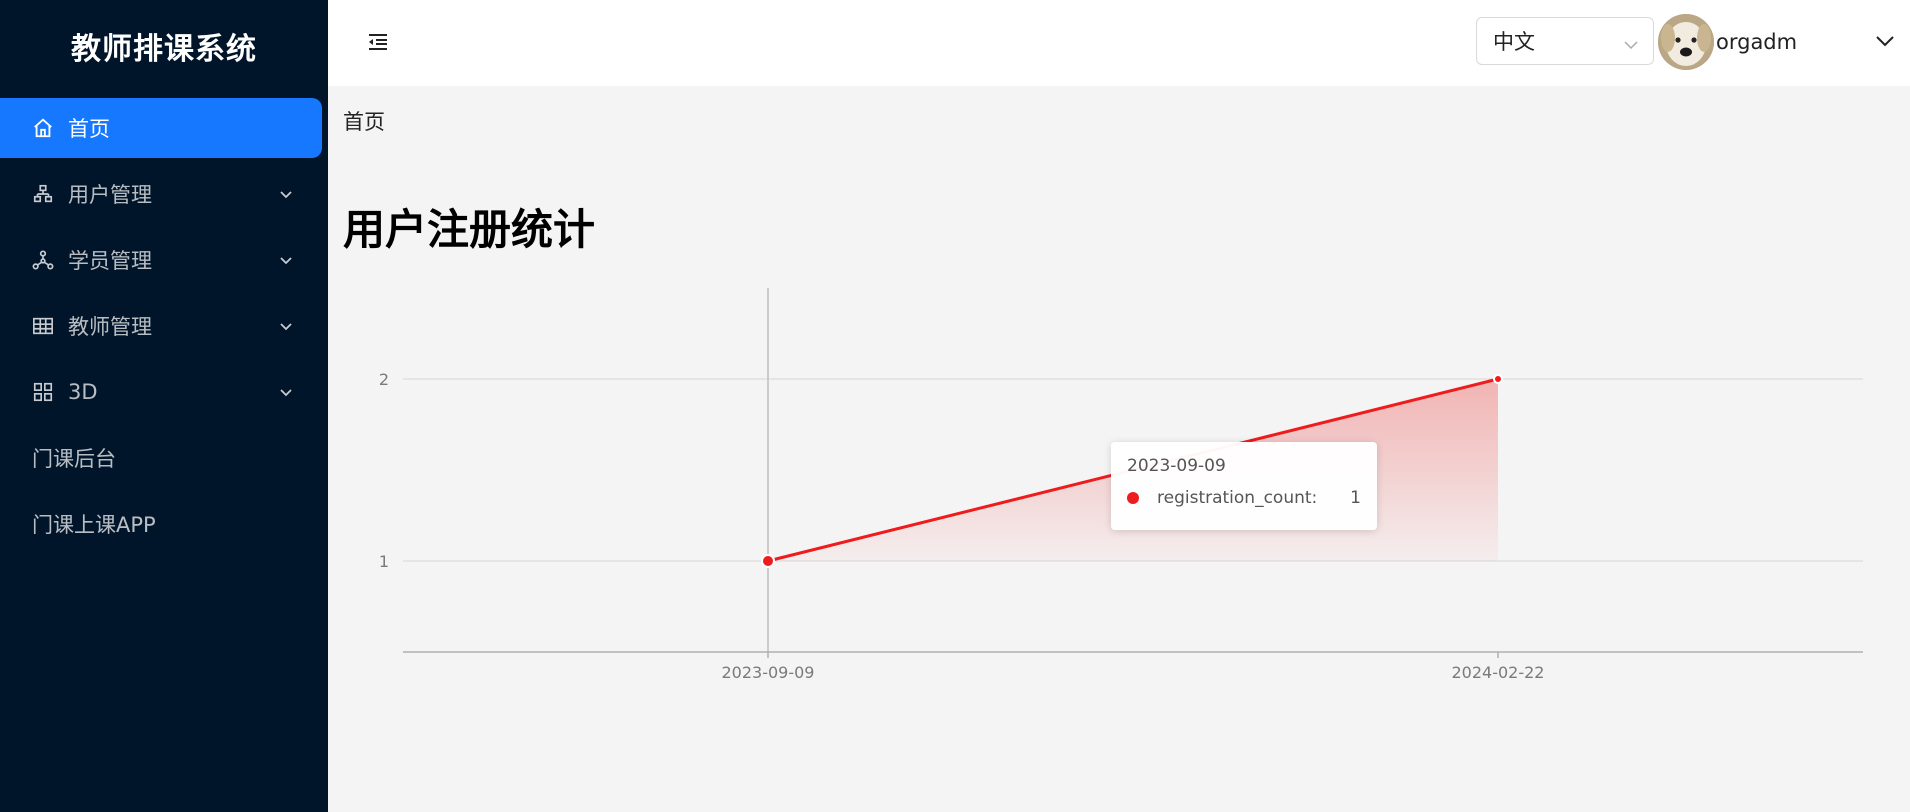 The image size is (1910, 812). What do you see at coordinates (364, 121) in the screenshot?
I see `breadcrumb: 首页` at bounding box center [364, 121].